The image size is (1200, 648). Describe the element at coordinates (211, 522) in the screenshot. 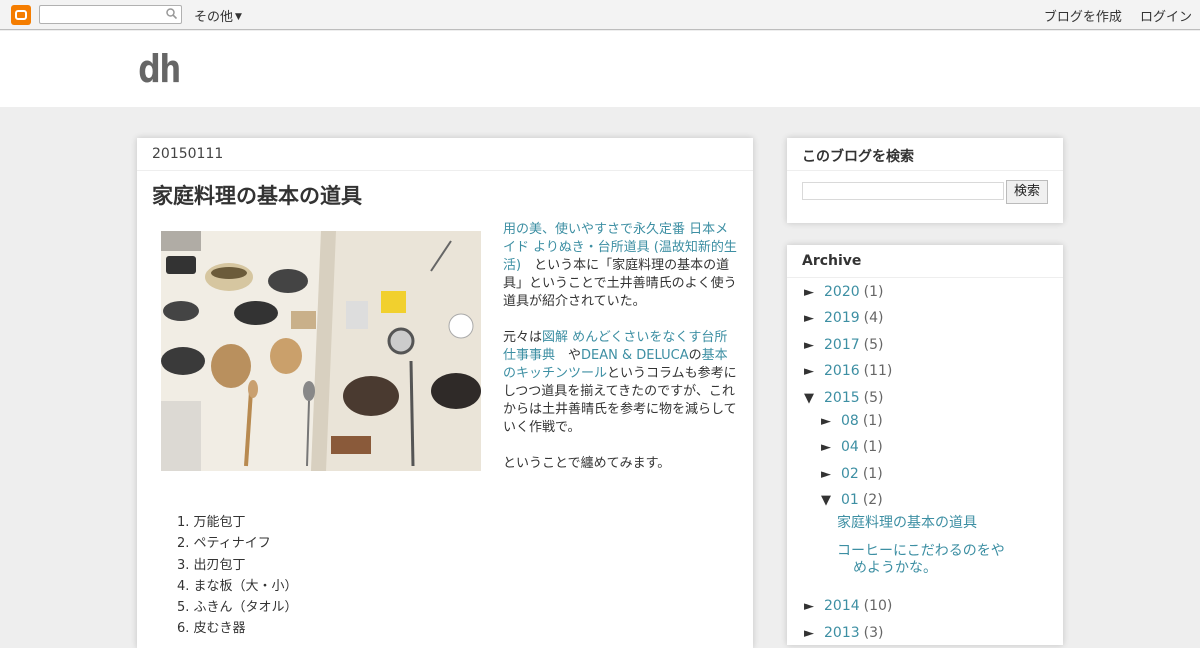

I see `list-item: 1. 万能包丁` at that location.